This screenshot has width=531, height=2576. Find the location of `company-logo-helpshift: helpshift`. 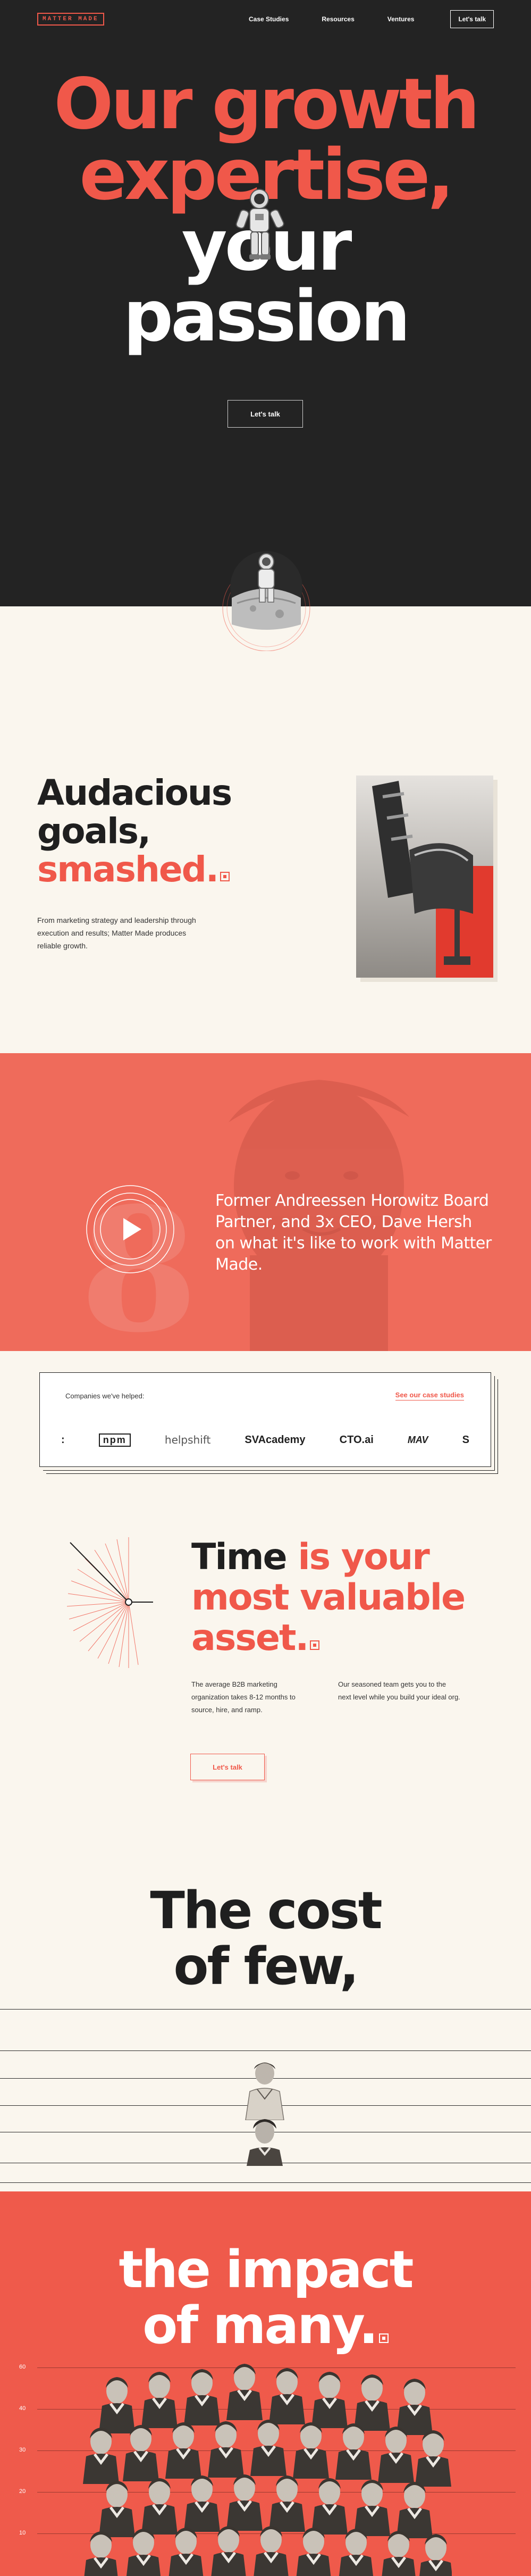

company-logo-helpshift: helpshift is located at coordinates (187, 1440).